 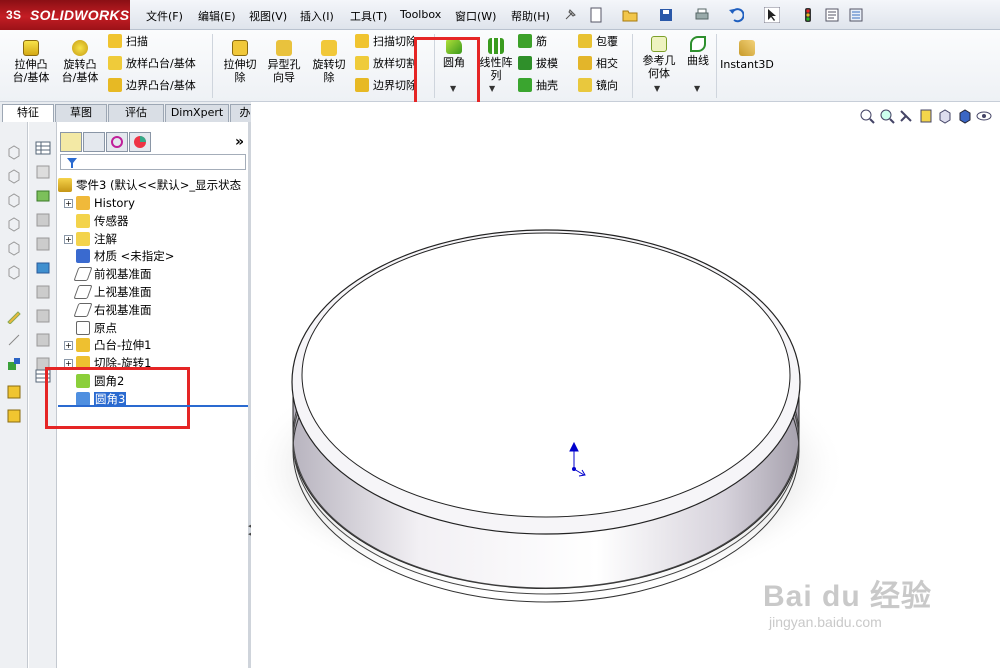 I want to click on part-icon, so click(x=65, y=185).